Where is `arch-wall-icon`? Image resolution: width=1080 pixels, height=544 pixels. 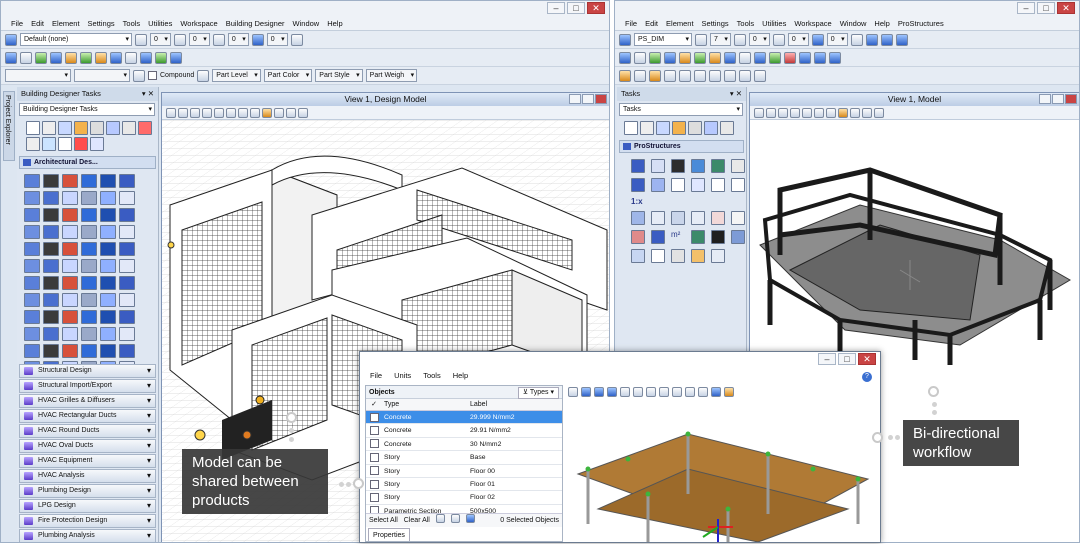 arch-wall-icon is located at coordinates (32, 283).